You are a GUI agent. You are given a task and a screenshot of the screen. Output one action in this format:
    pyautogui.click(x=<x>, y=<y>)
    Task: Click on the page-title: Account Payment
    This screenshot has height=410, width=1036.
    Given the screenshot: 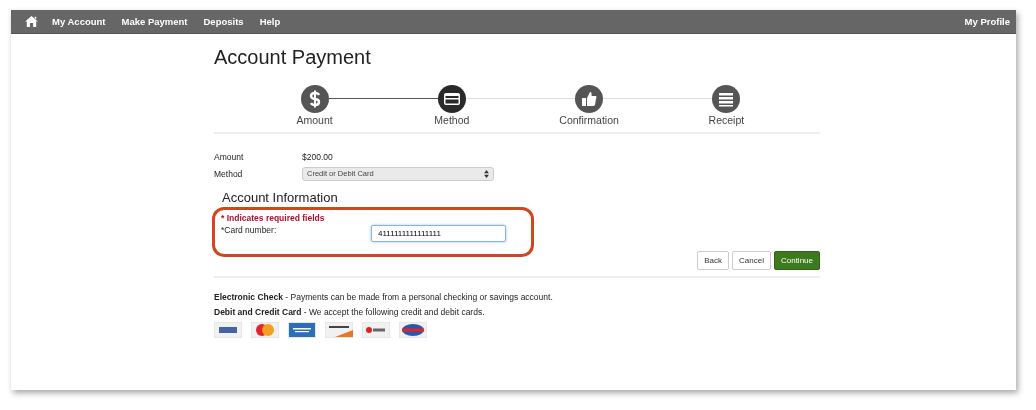 What is the action you would take?
    pyautogui.click(x=293, y=57)
    